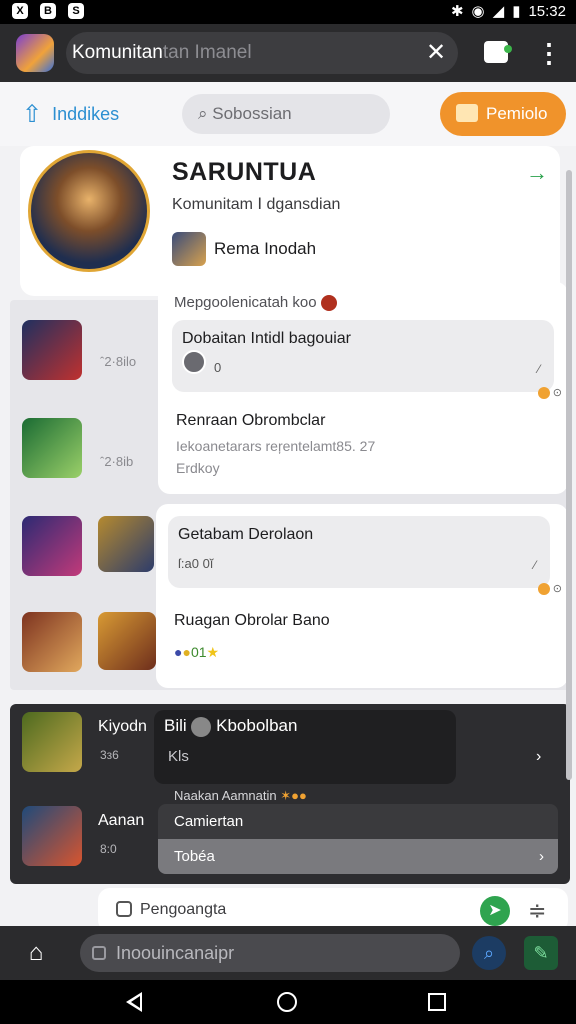 The height and width of the screenshot is (1024, 576). I want to click on send-icon: ➤, so click(495, 911).